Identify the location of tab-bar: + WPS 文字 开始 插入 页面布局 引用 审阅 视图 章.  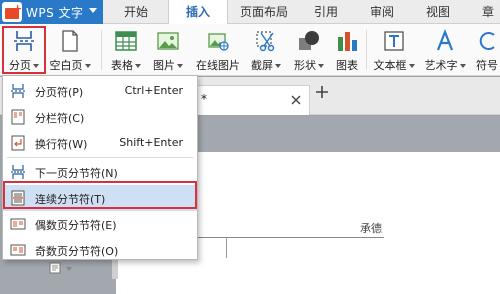
(250, 12).